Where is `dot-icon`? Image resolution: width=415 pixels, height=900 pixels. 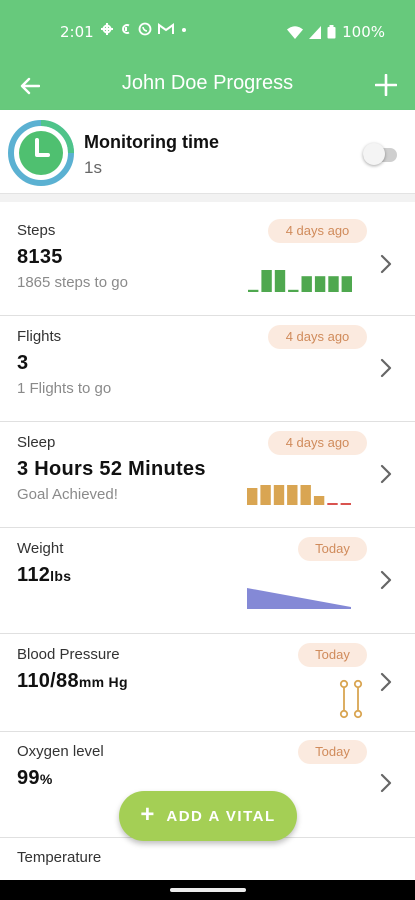
dot-icon is located at coordinates (184, 30).